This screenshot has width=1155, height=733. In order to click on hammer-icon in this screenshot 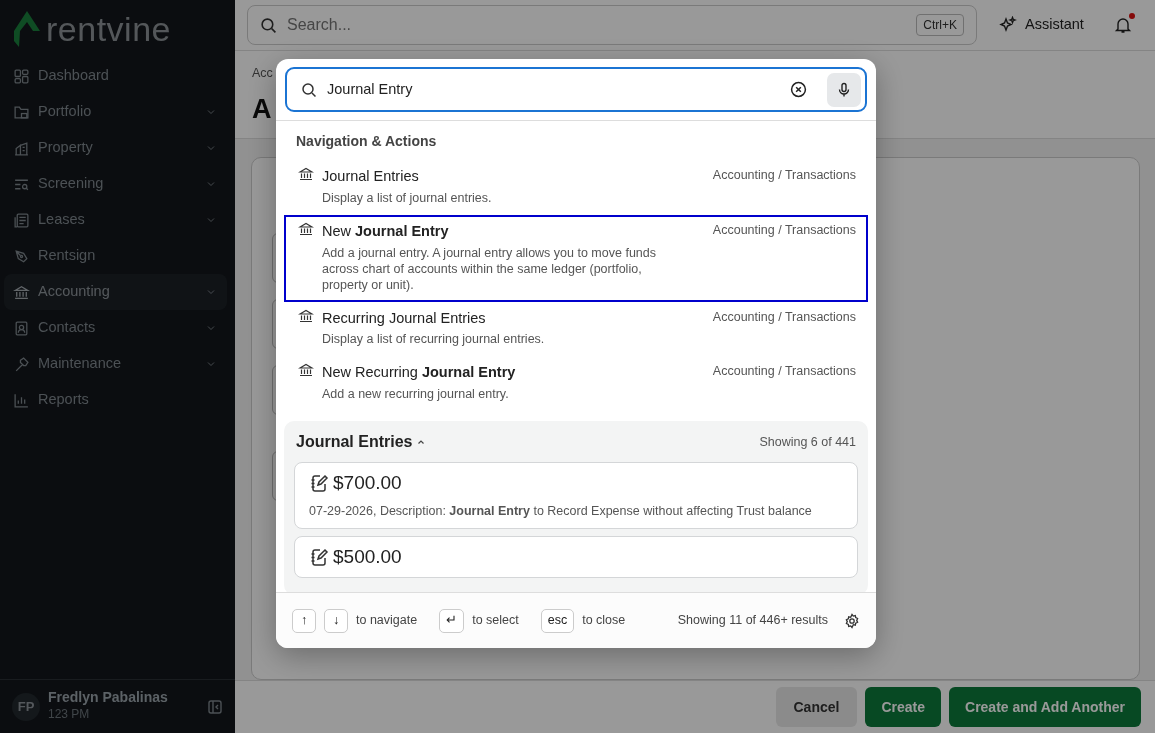, I will do `click(21, 364)`.